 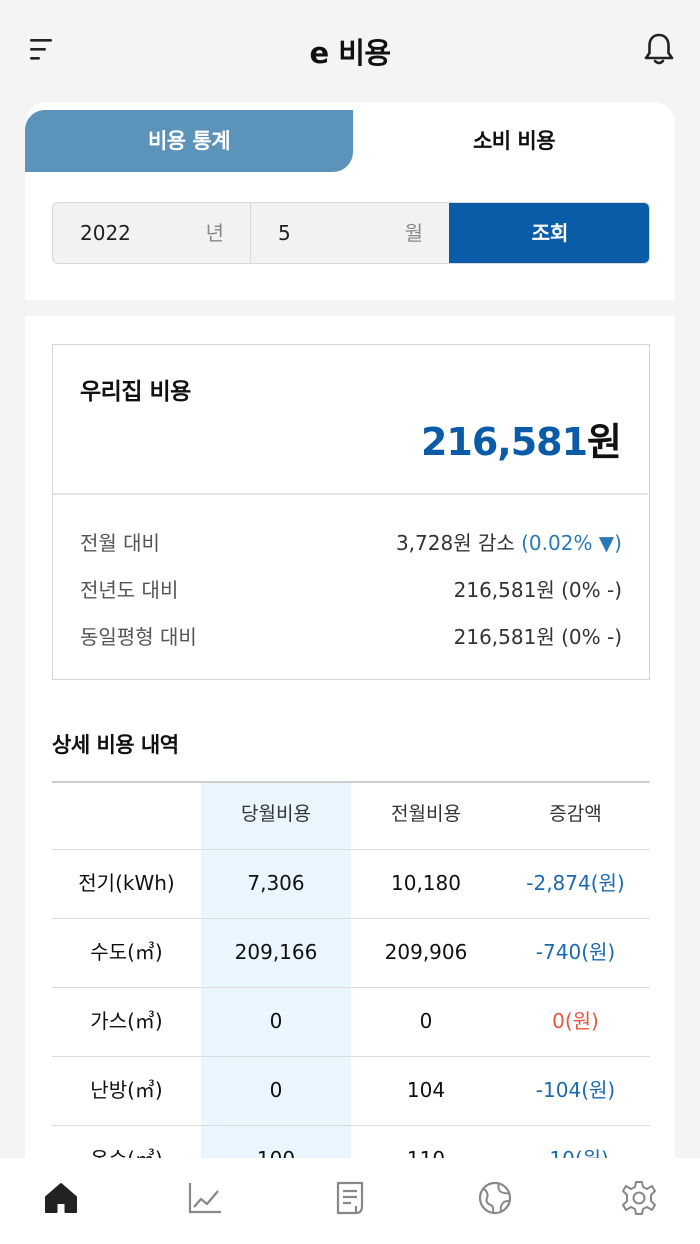 I want to click on total-amount-value: 216,581, so click(x=504, y=442).